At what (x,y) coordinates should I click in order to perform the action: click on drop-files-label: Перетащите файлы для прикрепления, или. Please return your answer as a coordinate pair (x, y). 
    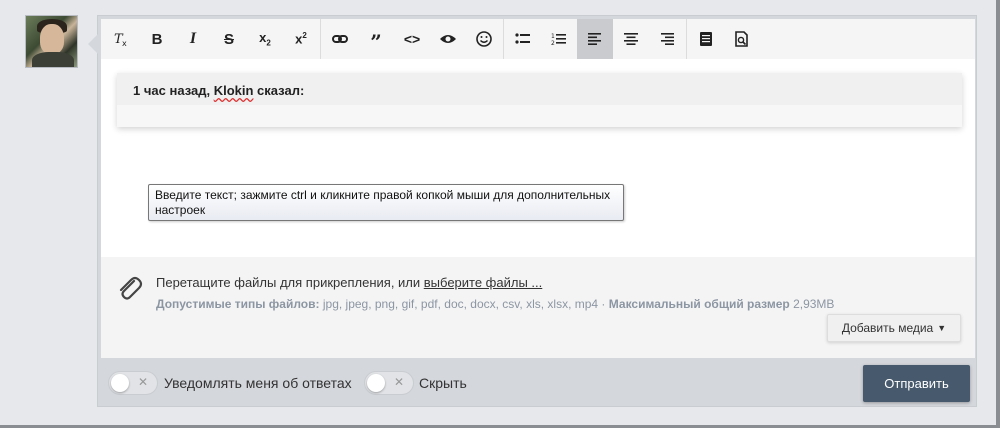
    Looking at the image, I should click on (290, 282).